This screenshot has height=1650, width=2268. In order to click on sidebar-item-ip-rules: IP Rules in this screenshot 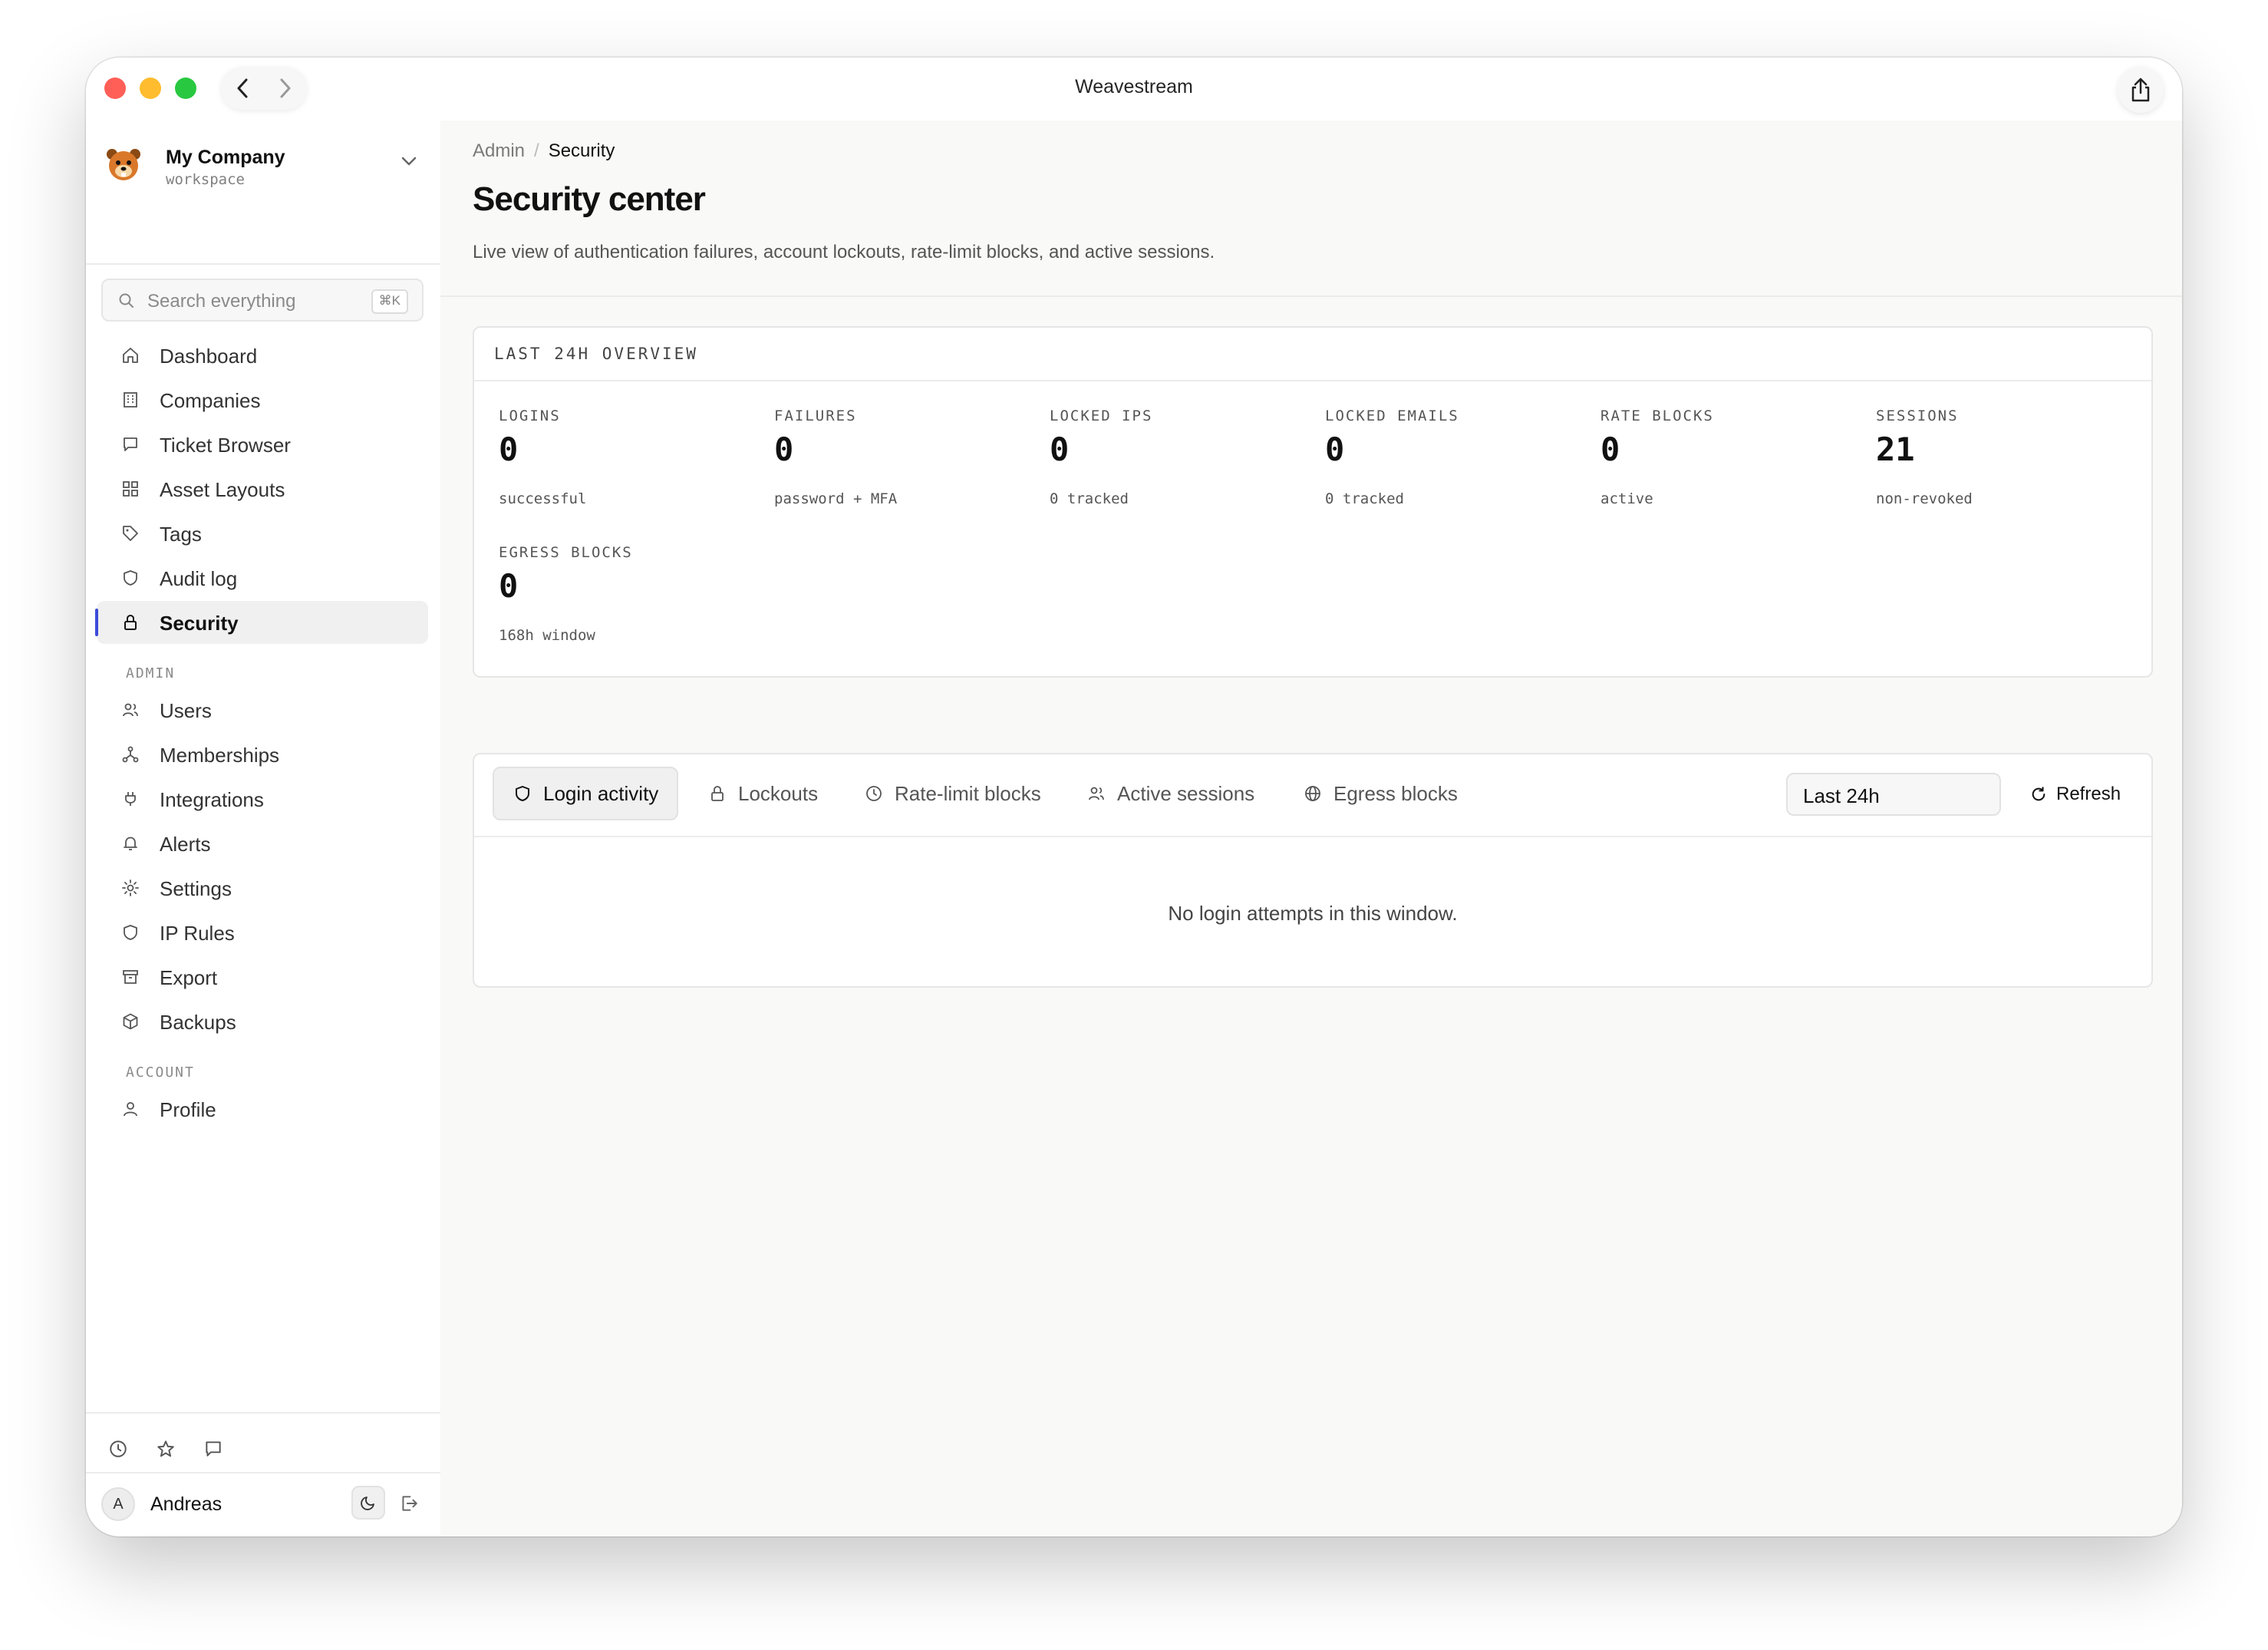, I will do `click(262, 932)`.